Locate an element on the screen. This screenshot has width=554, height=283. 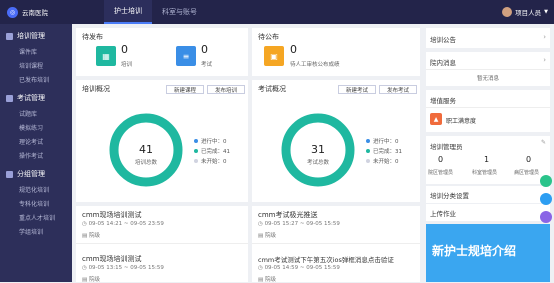
tab-nurse-training: 护士培训 is located at coordinates (128, 12).